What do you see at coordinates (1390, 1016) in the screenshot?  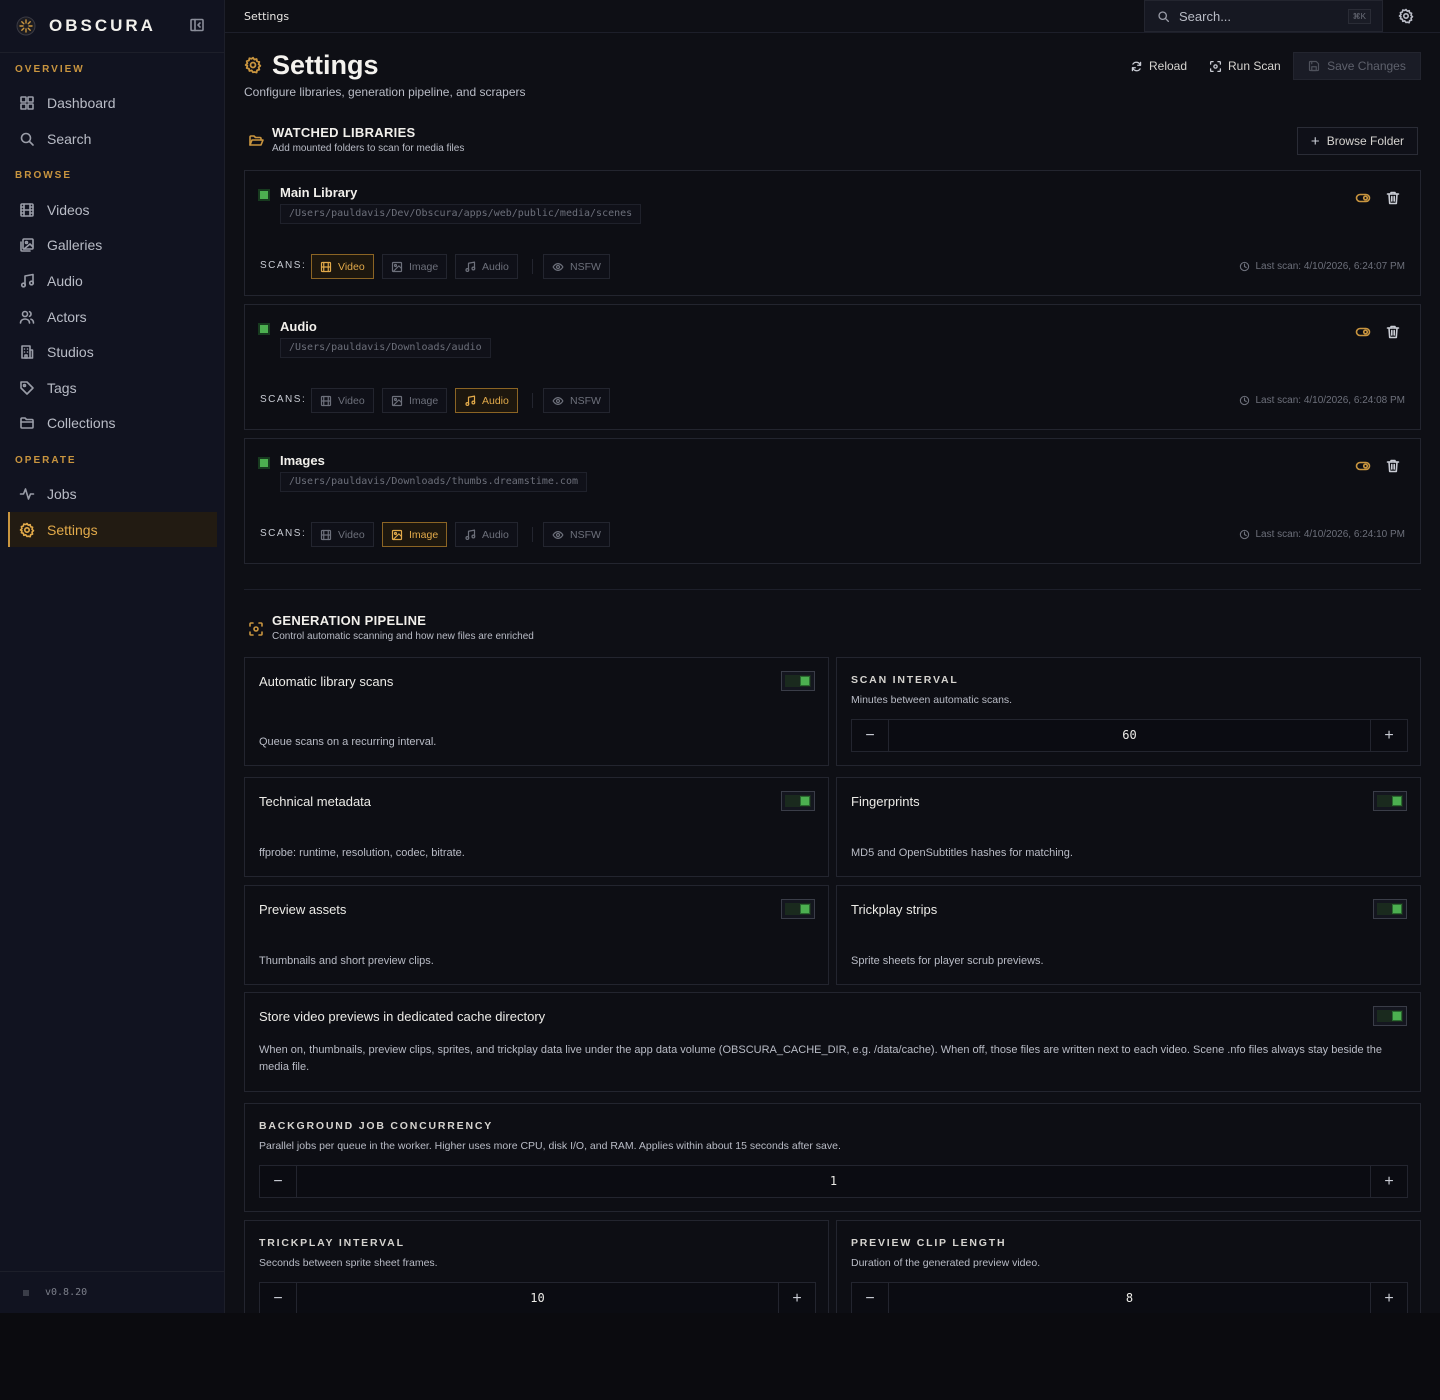 I see `cache-directory-toggle` at bounding box center [1390, 1016].